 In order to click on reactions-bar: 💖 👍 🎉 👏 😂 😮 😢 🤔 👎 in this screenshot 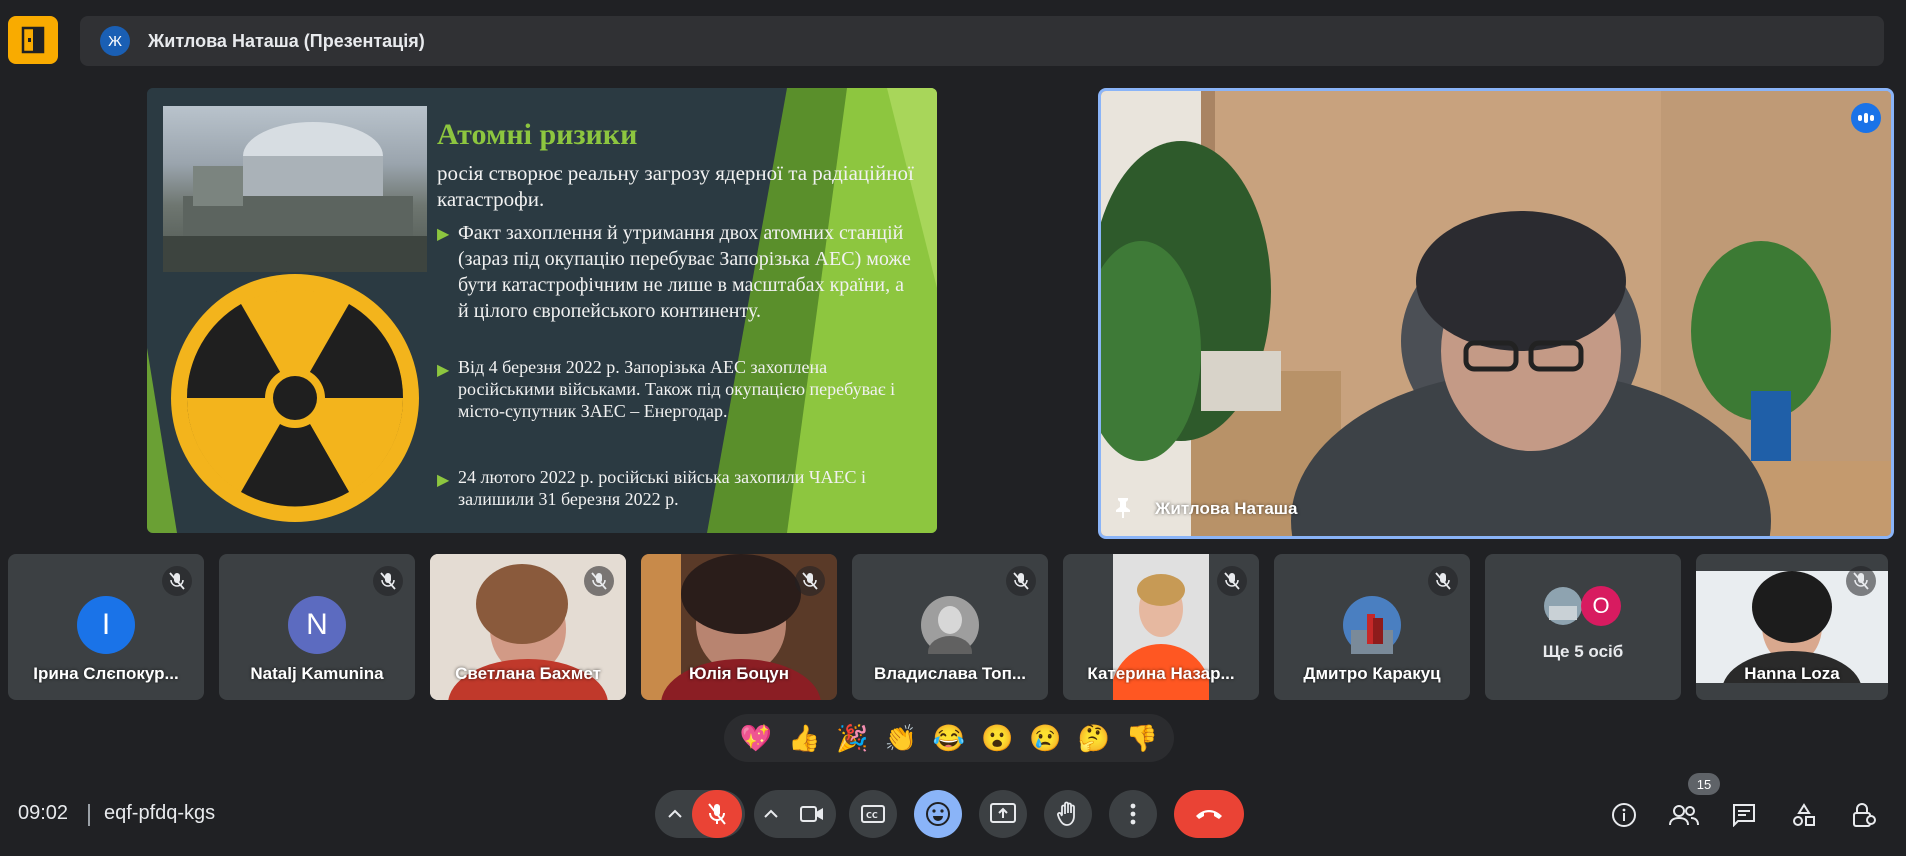, I will do `click(949, 738)`.